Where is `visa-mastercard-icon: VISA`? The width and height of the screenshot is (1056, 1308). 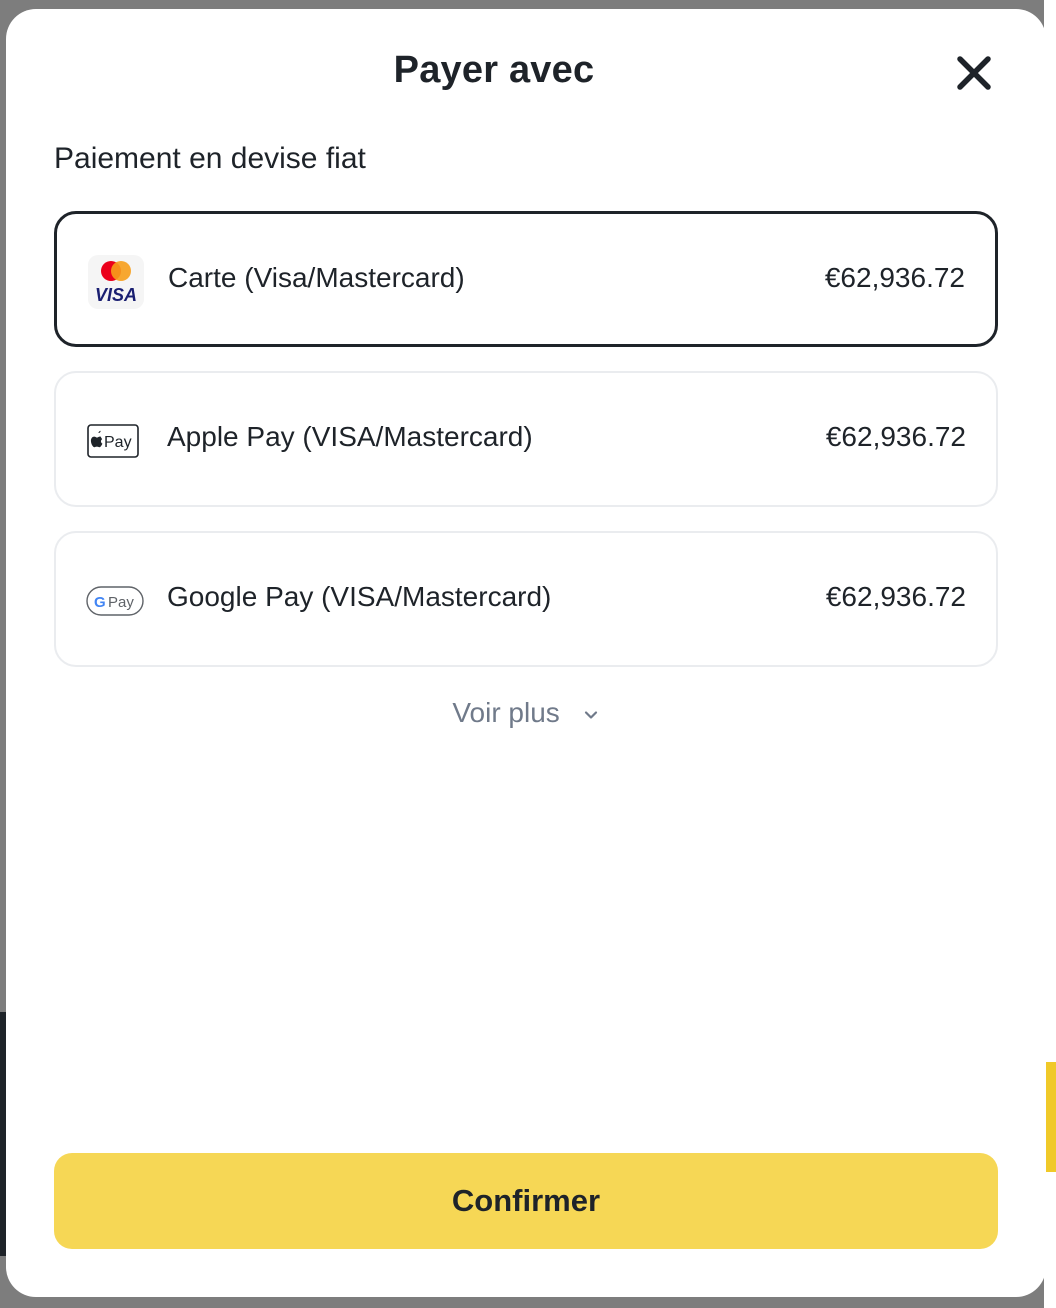 visa-mastercard-icon: VISA is located at coordinates (116, 282).